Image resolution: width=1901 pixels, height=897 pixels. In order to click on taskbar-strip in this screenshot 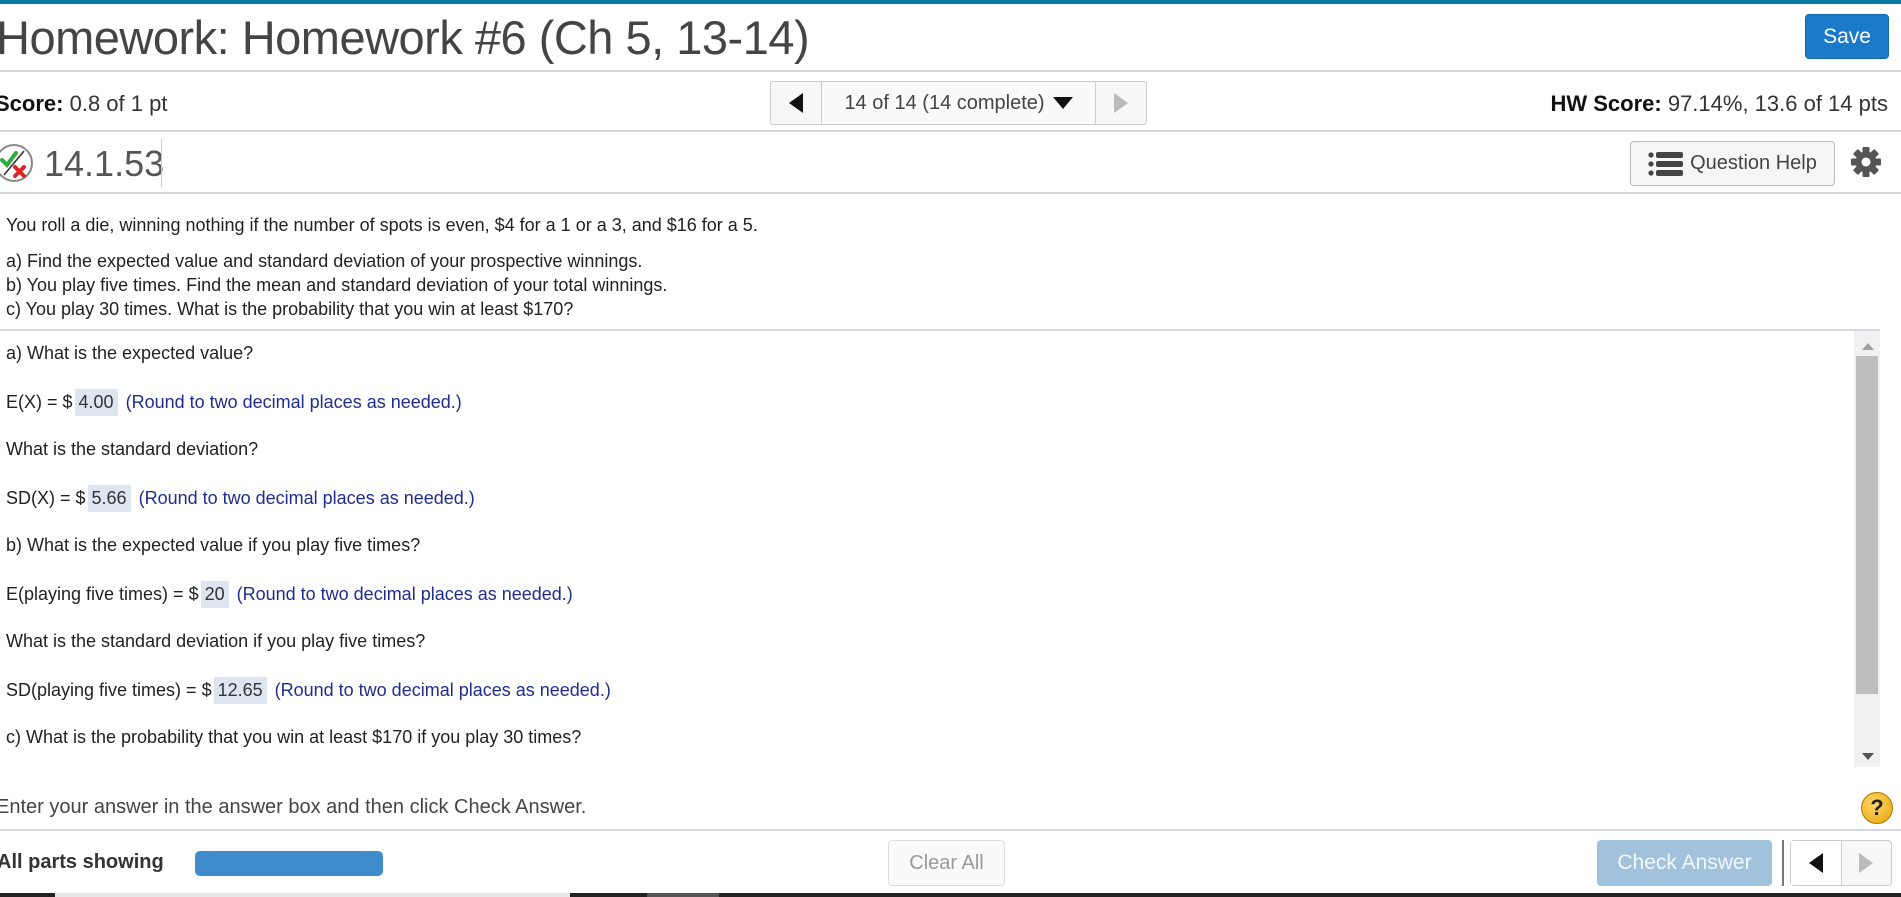, I will do `click(950, 895)`.